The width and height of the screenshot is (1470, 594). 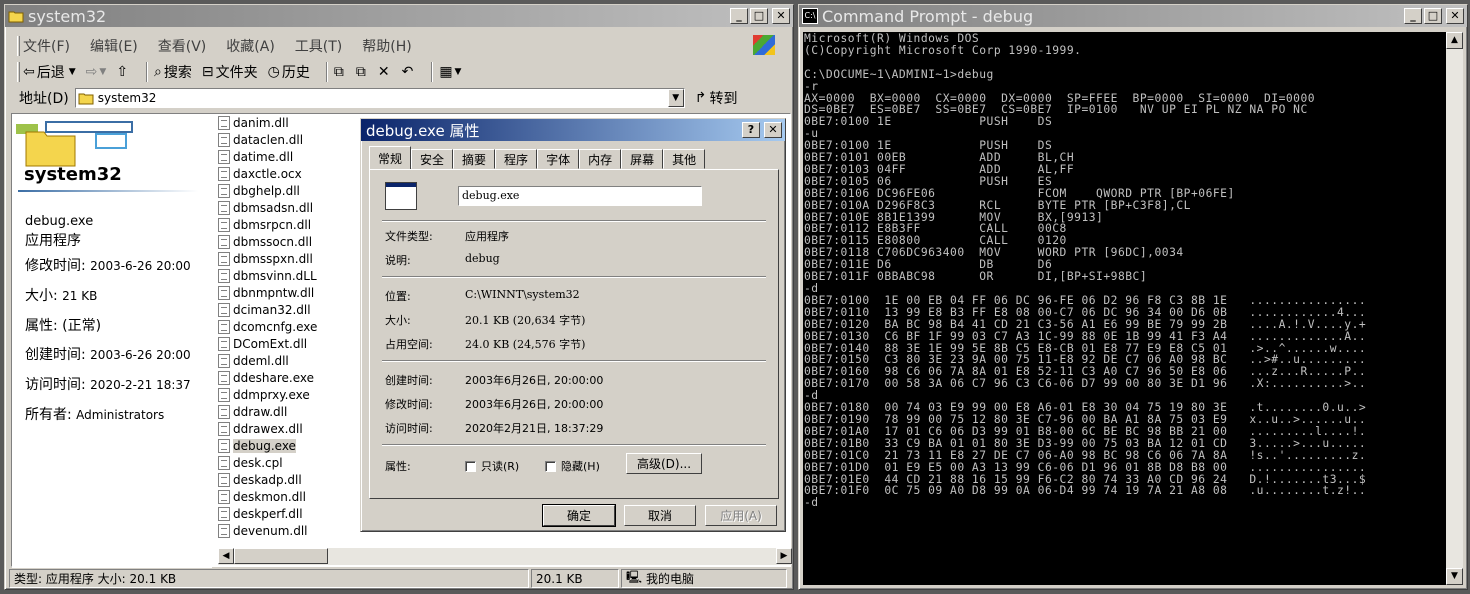 What do you see at coordinates (474, 159) in the screenshot?
I see `tab-summary: 摘要` at bounding box center [474, 159].